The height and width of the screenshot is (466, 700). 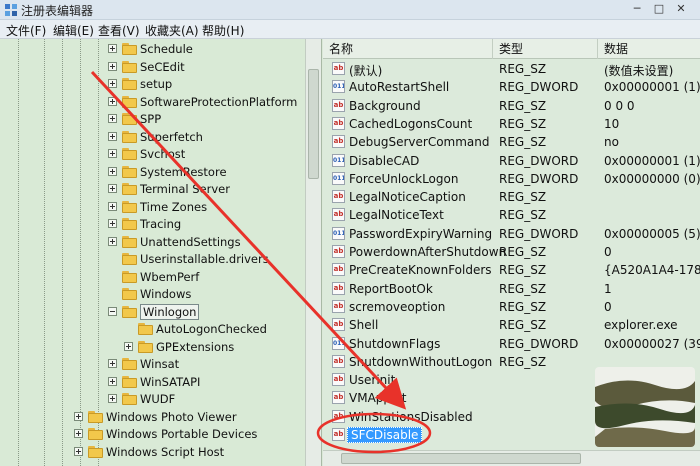 I want to click on value-name: PreCreateKnownFolders, so click(x=420, y=270).